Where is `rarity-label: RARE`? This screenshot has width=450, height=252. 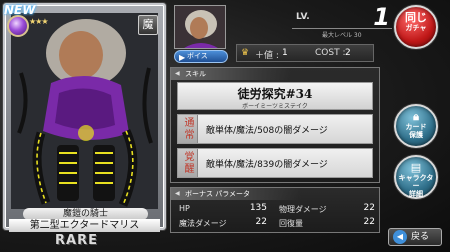 rarity-label: RARE is located at coordinates (76, 240).